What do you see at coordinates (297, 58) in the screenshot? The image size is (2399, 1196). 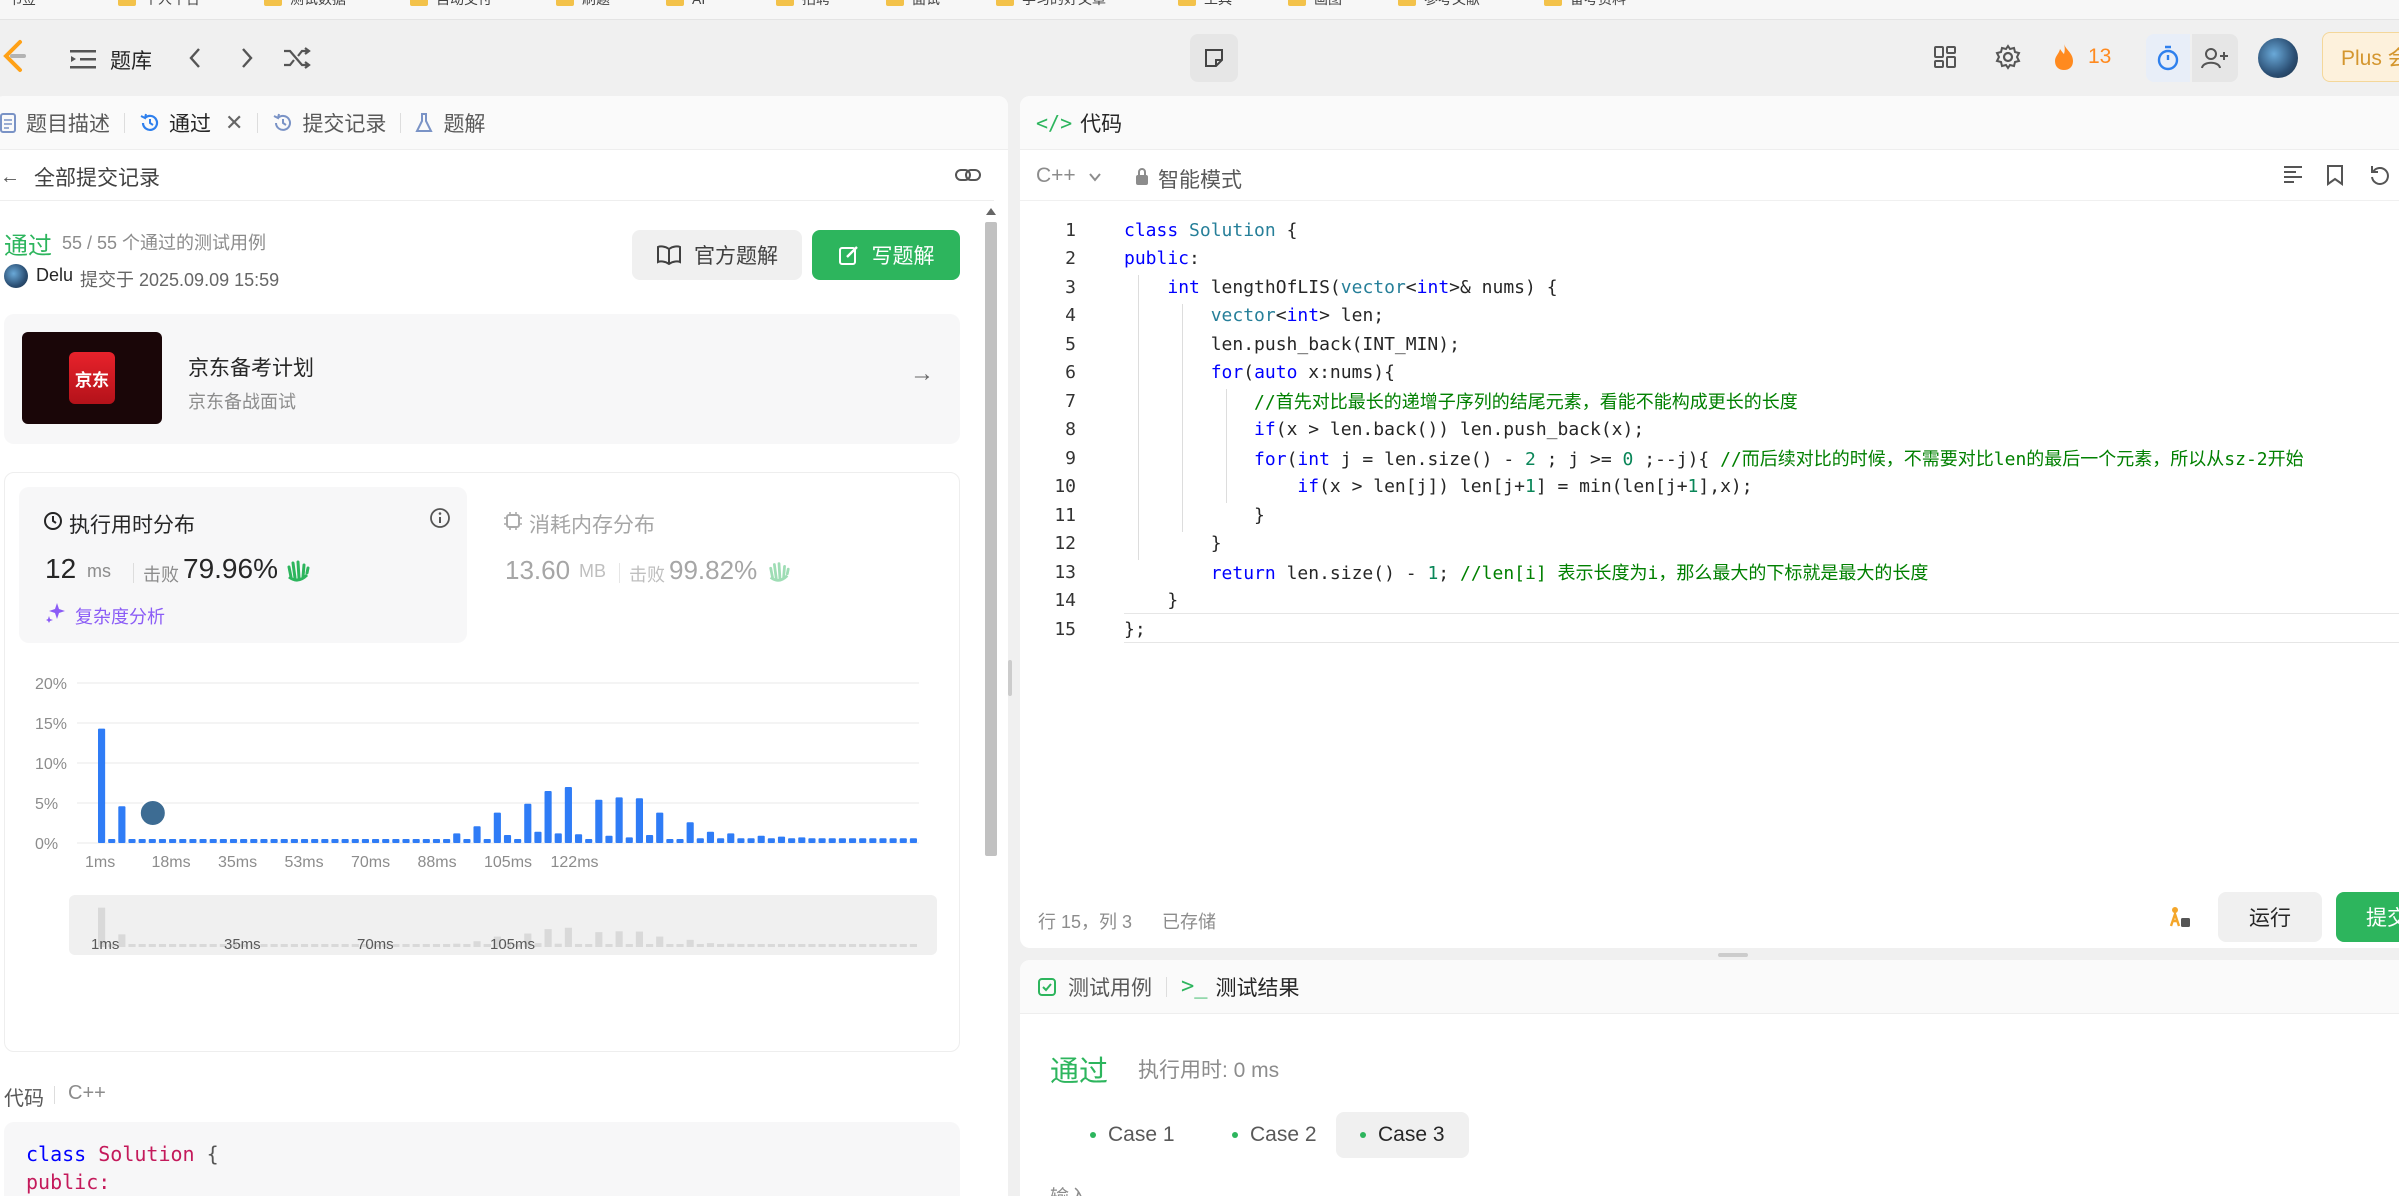 I see `shuffle-icon` at bounding box center [297, 58].